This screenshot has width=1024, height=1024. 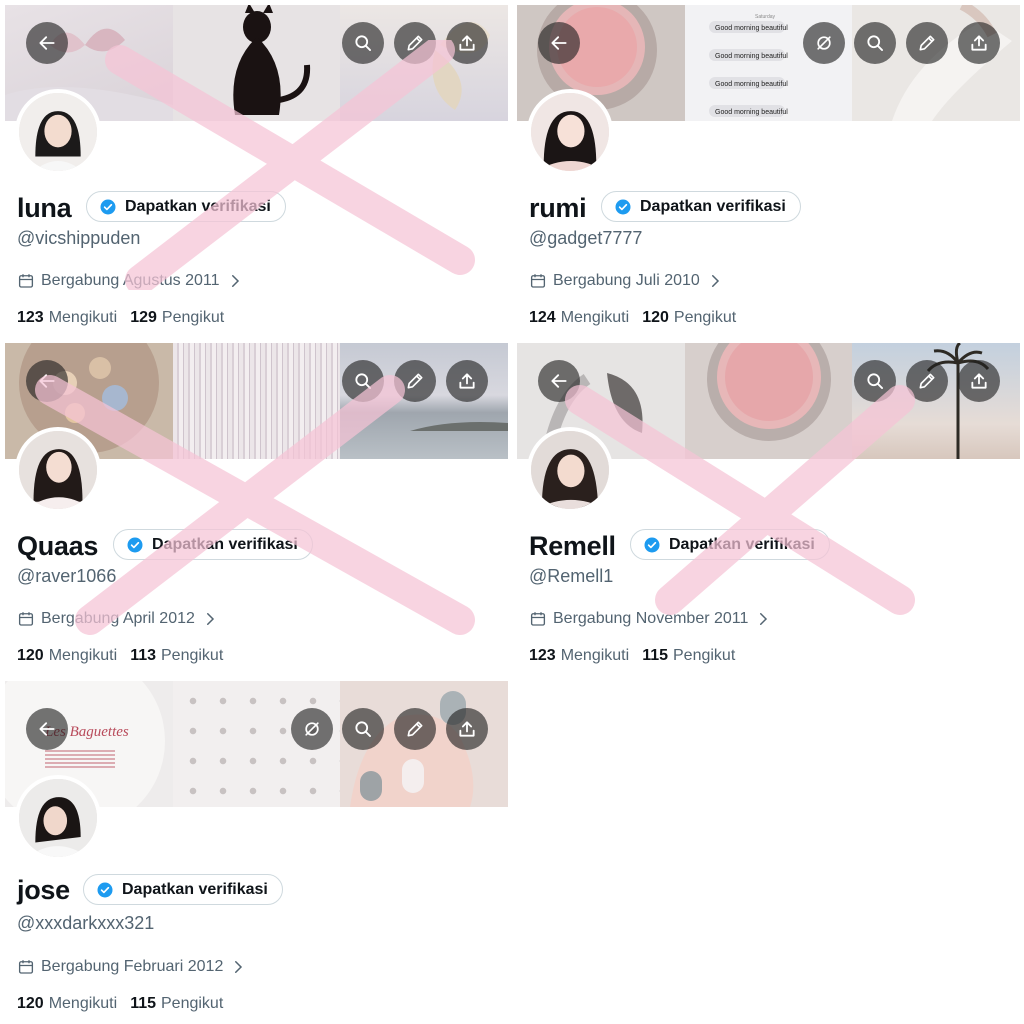 I want to click on profile-handle: @gadget7777, so click(x=586, y=238).